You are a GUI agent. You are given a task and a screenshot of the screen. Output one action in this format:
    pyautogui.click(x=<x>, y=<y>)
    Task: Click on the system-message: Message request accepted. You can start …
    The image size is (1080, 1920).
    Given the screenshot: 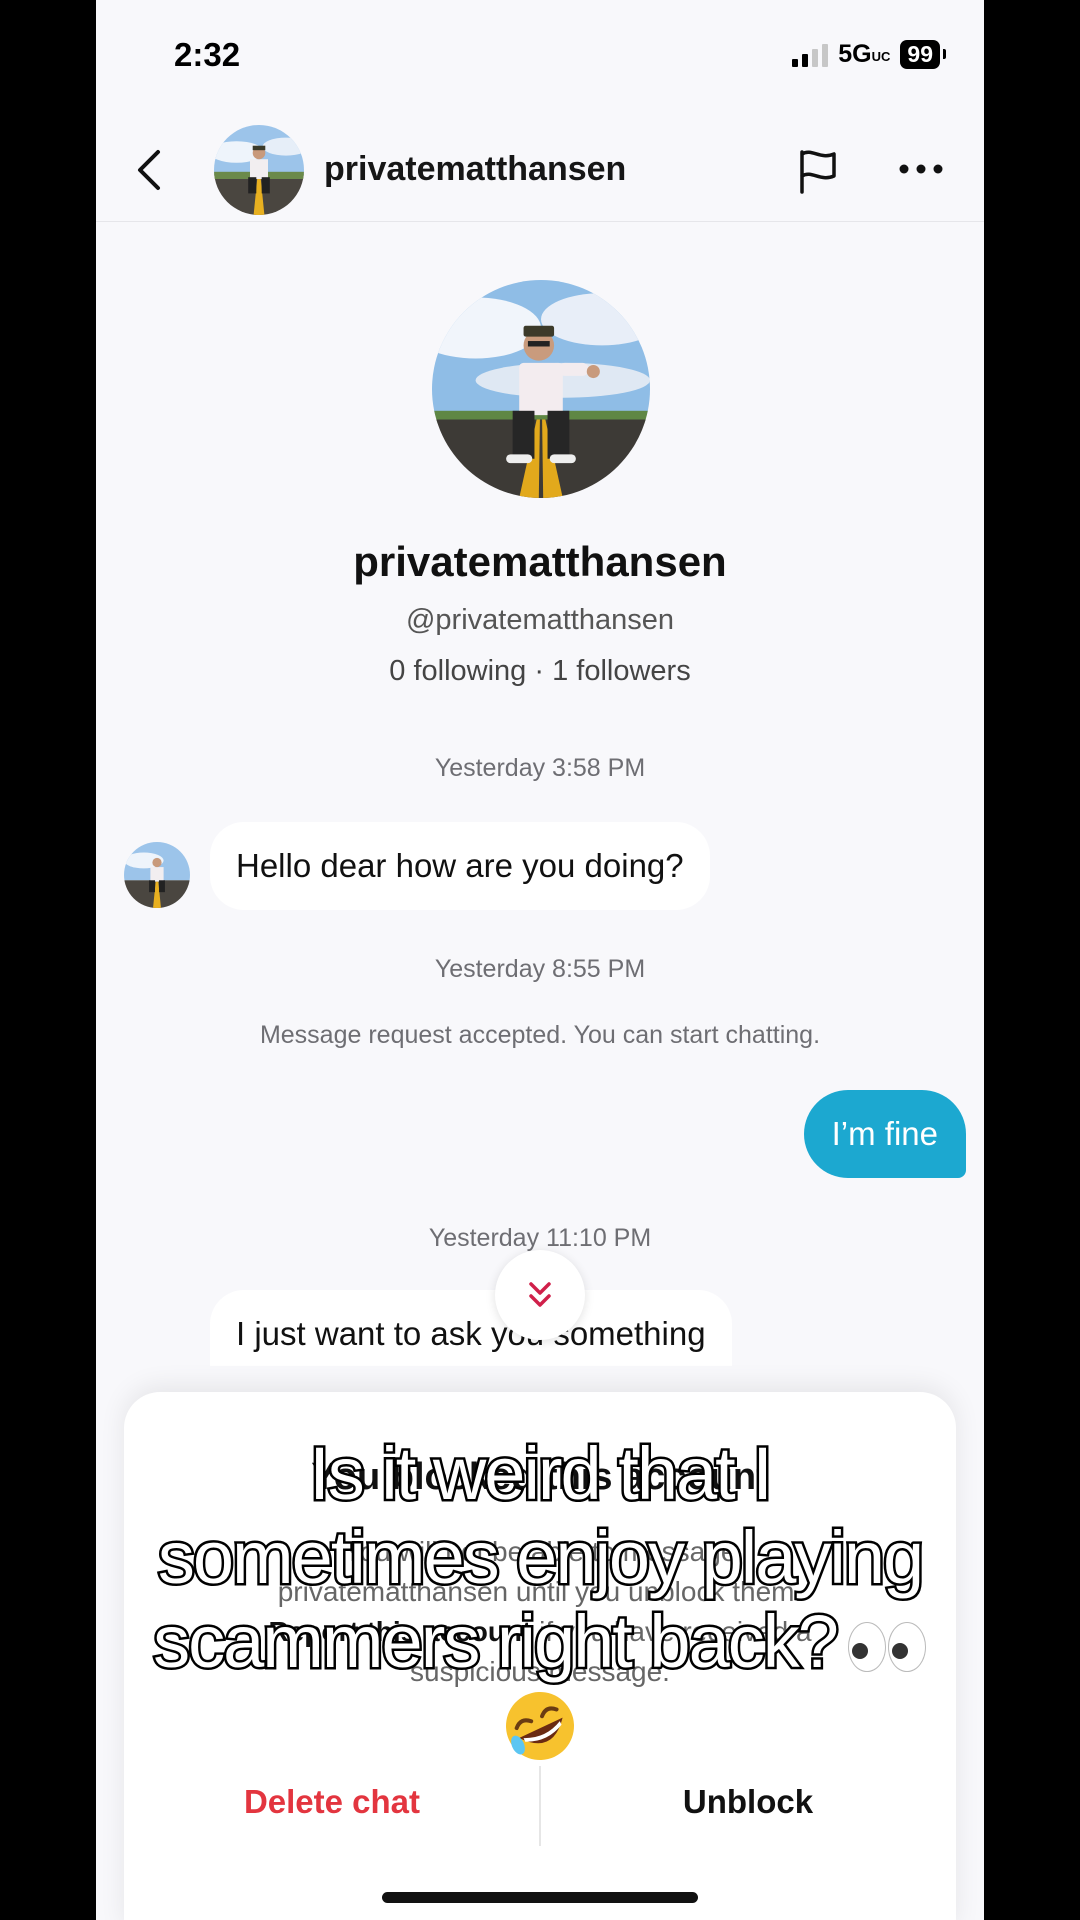 What is the action you would take?
    pyautogui.click(x=540, y=1035)
    